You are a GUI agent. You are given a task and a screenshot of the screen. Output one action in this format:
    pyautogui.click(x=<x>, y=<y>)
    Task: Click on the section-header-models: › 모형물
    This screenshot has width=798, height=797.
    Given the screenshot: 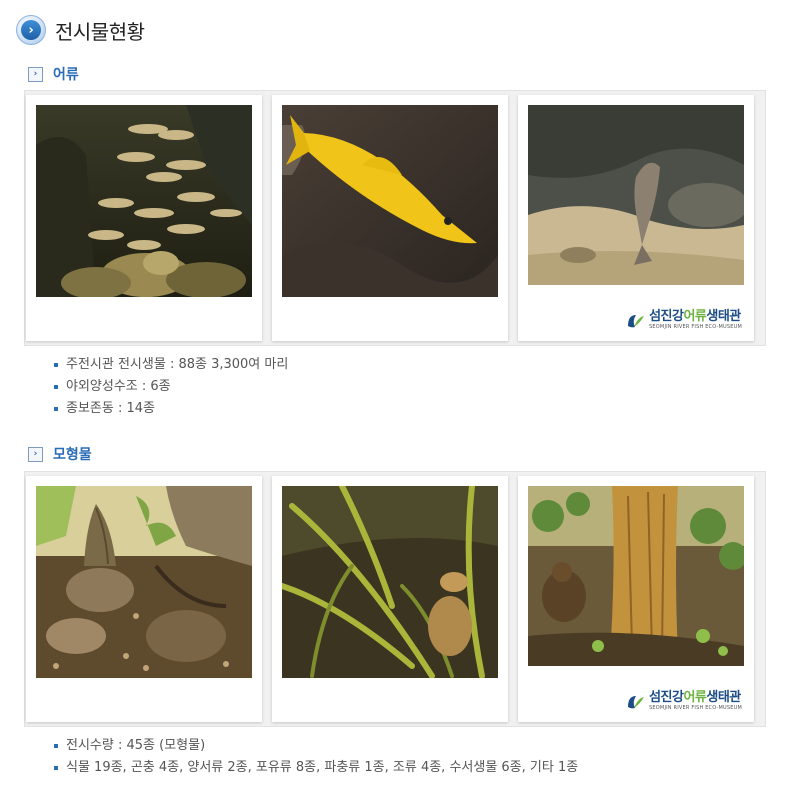 What is the action you would take?
    pyautogui.click(x=60, y=454)
    